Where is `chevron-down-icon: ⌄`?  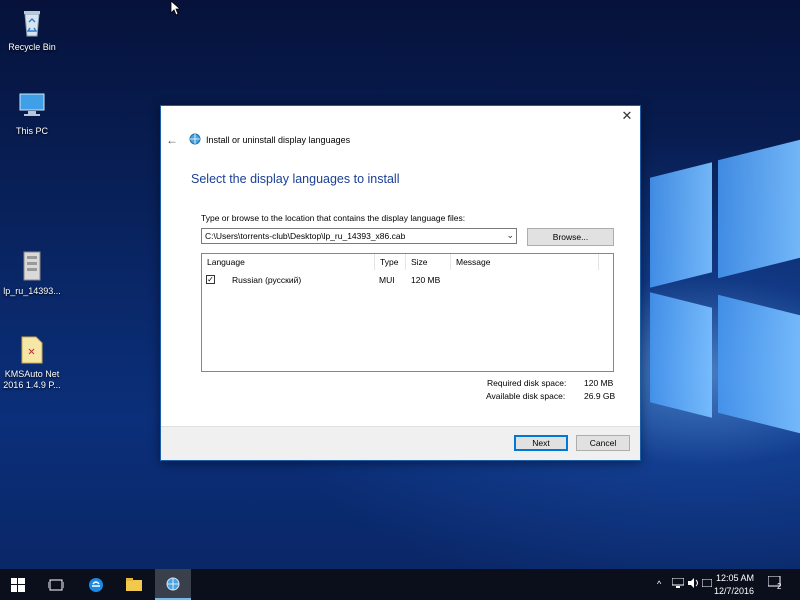
chevron-down-icon: ⌄ is located at coordinates (510, 235).